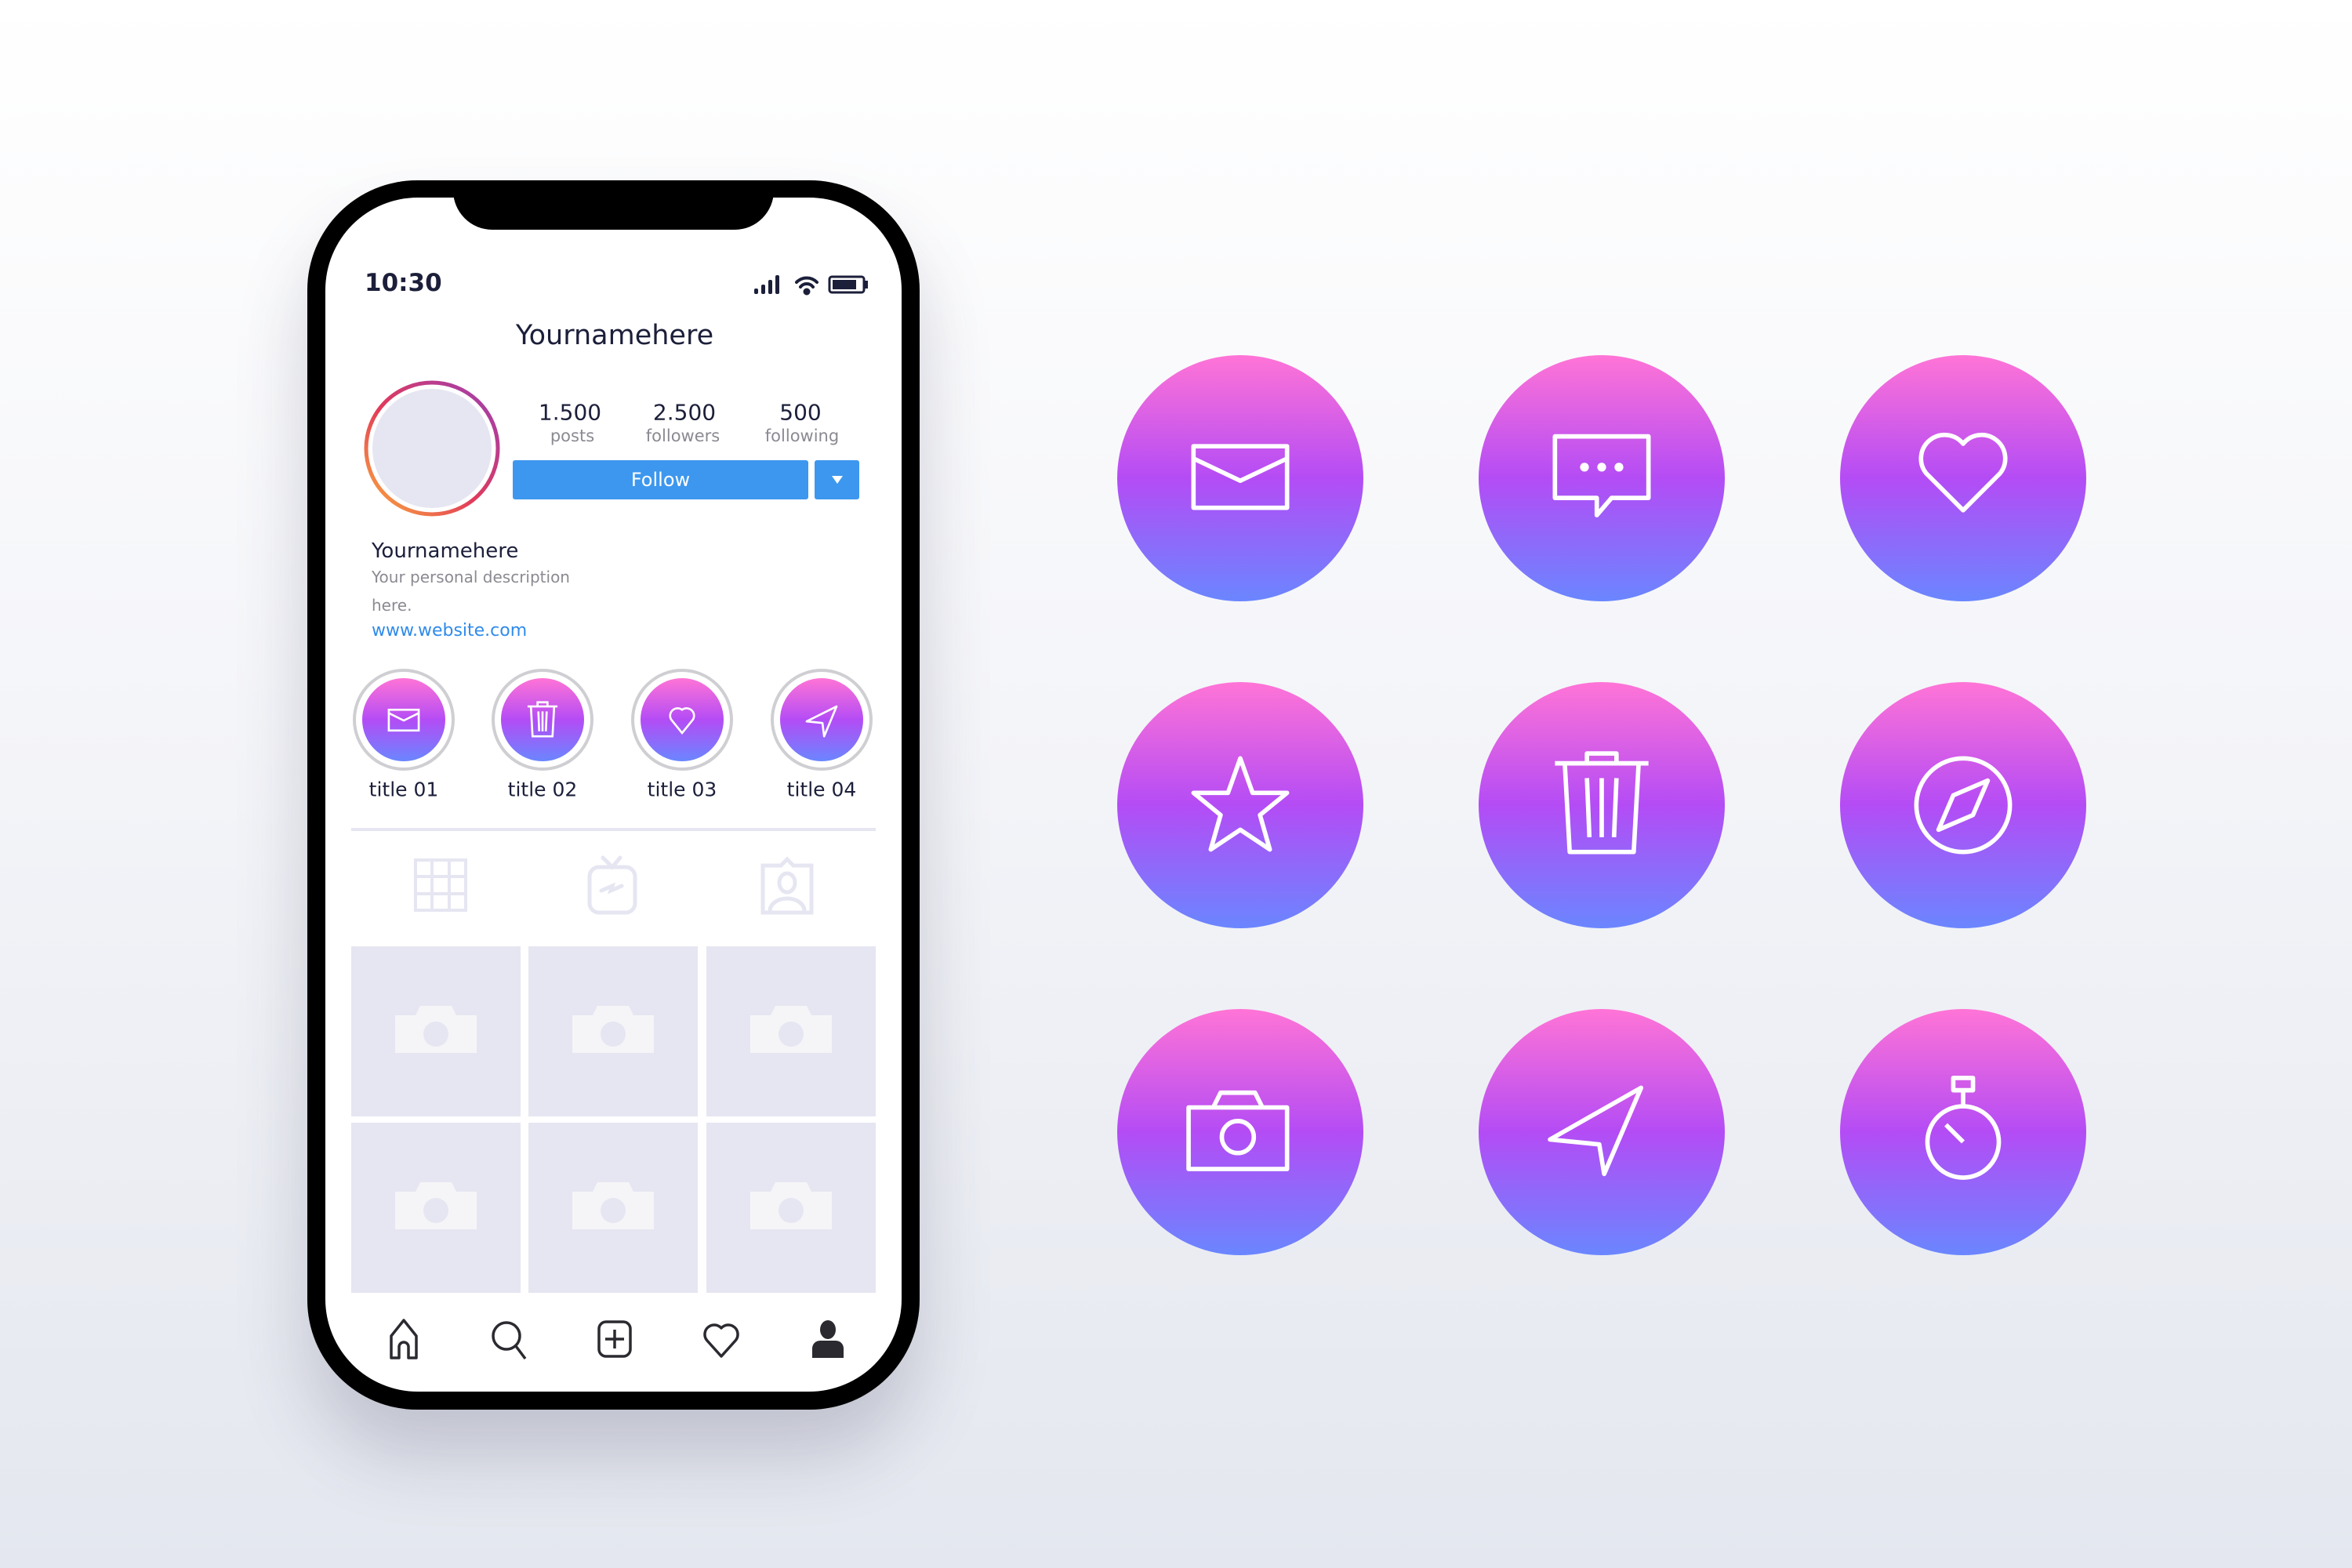 The width and height of the screenshot is (2352, 1568). I want to click on wifi-icon, so click(806, 286).